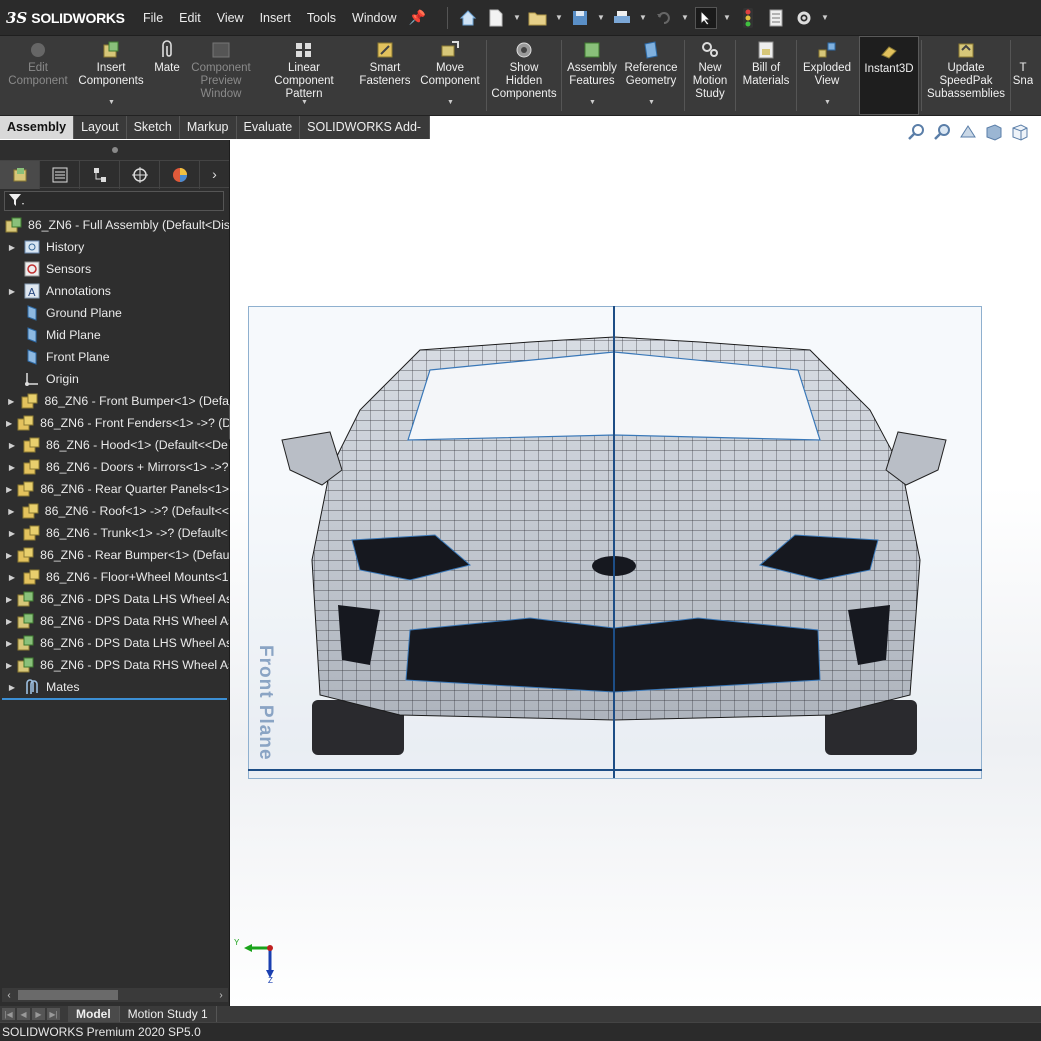 This screenshot has width=1041, height=1041. Describe the element at coordinates (111, 75) in the screenshot. I see `insert-components-button: Insert Components ▼` at that location.